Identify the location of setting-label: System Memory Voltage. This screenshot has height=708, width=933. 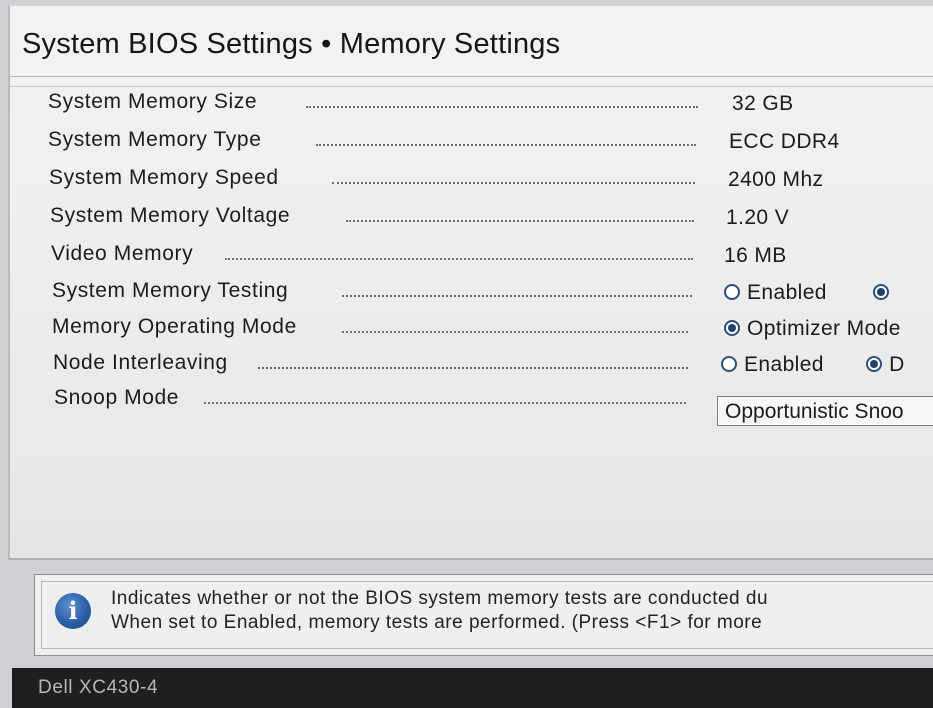
(170, 215).